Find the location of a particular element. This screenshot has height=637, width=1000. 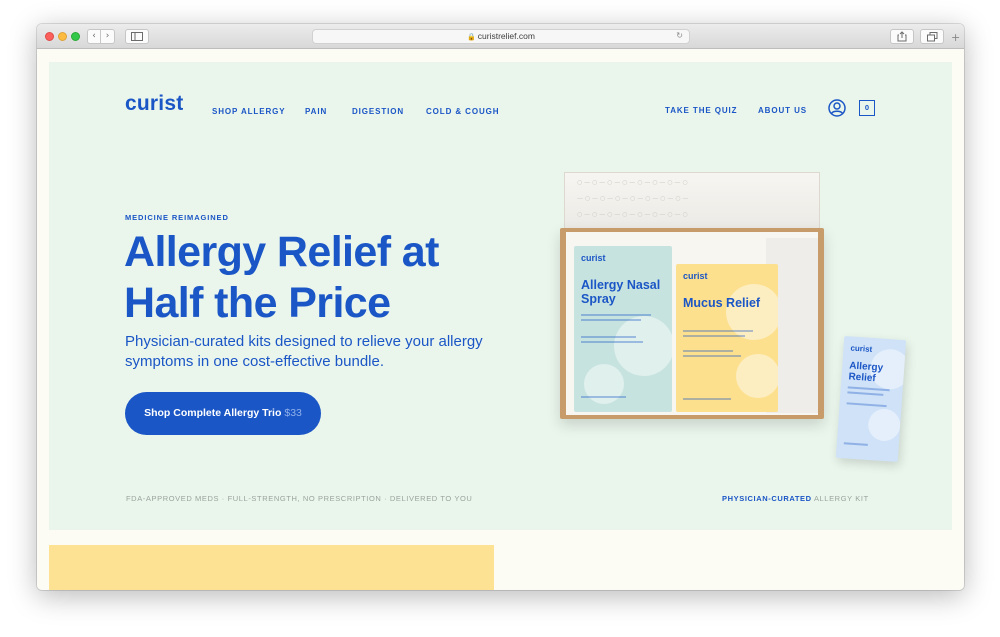

mucus-title: Mucus Relief is located at coordinates (722, 303).